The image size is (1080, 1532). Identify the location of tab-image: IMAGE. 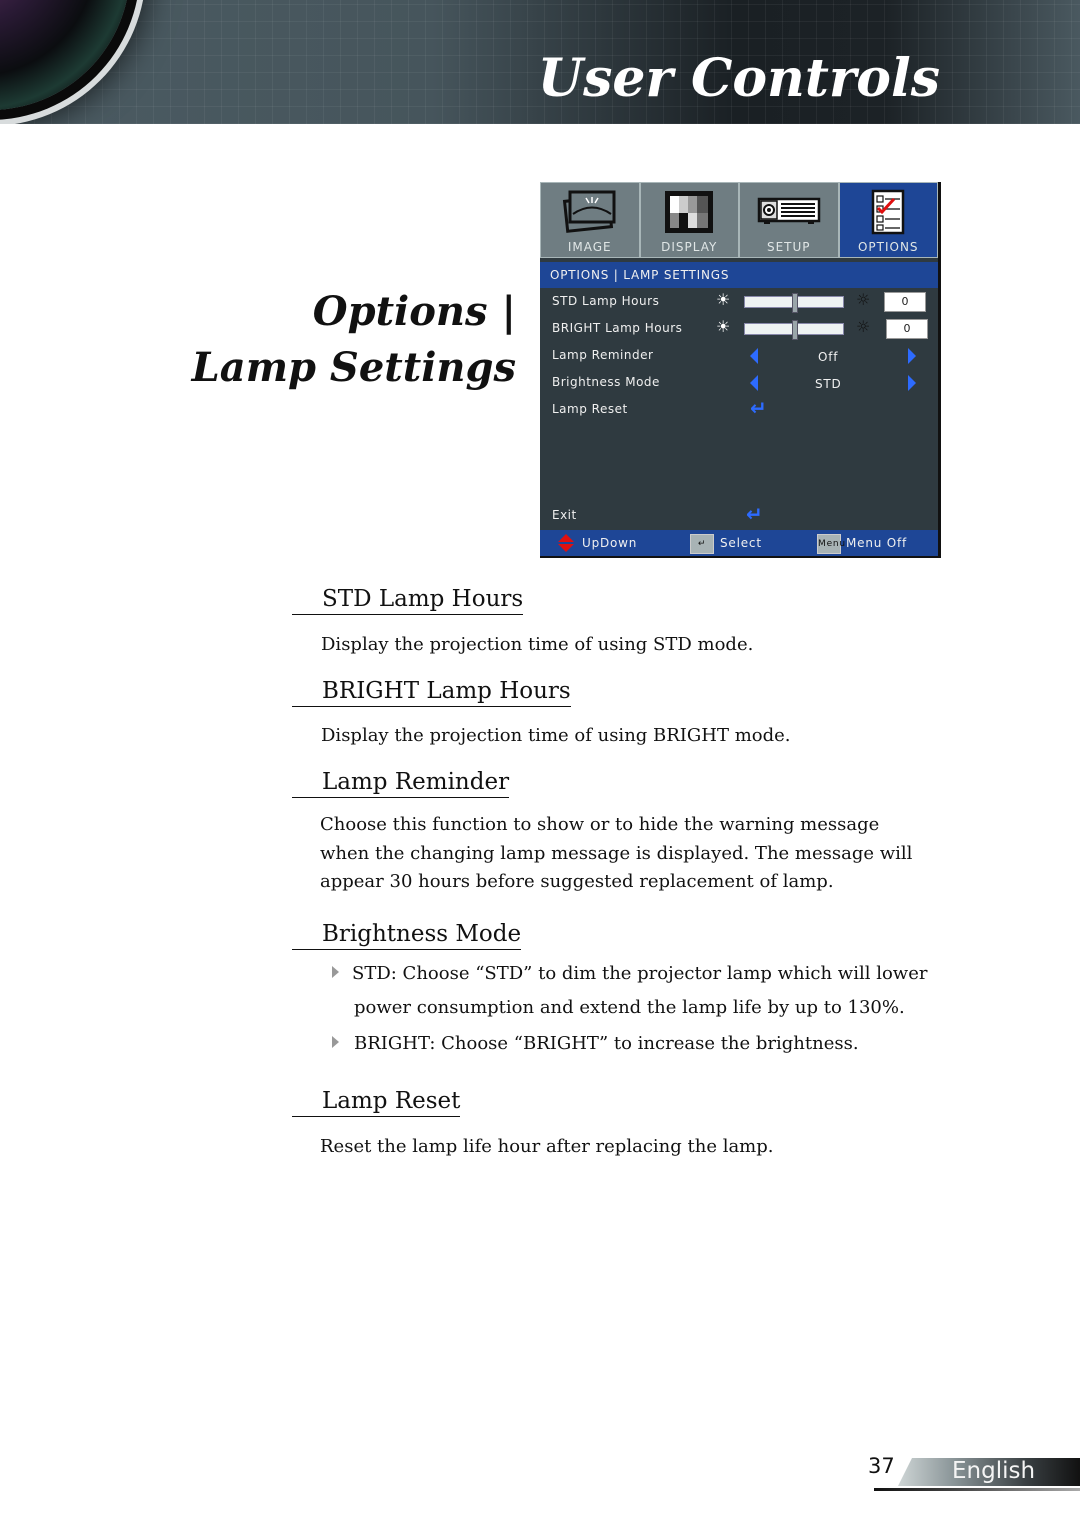
(590, 220).